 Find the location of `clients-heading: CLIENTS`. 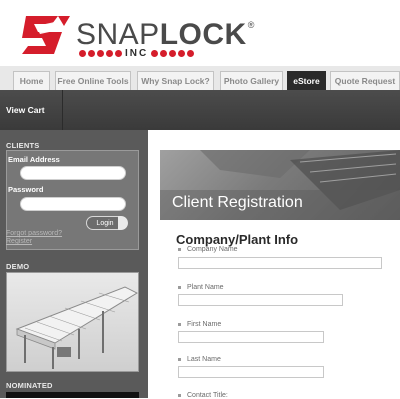

clients-heading: CLIENTS is located at coordinates (23, 145).